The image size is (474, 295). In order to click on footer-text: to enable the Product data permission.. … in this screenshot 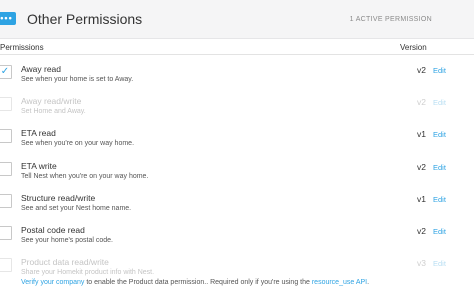, I will do `click(198, 282)`.